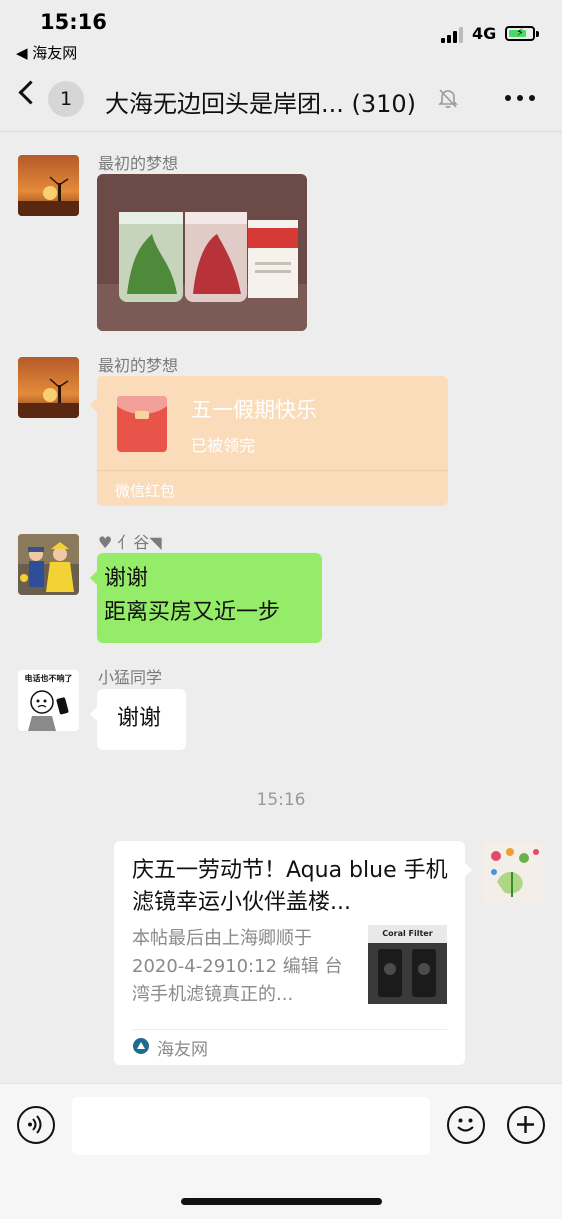  Describe the element at coordinates (66, 99) in the screenshot. I see `unread-badge: 1` at that location.